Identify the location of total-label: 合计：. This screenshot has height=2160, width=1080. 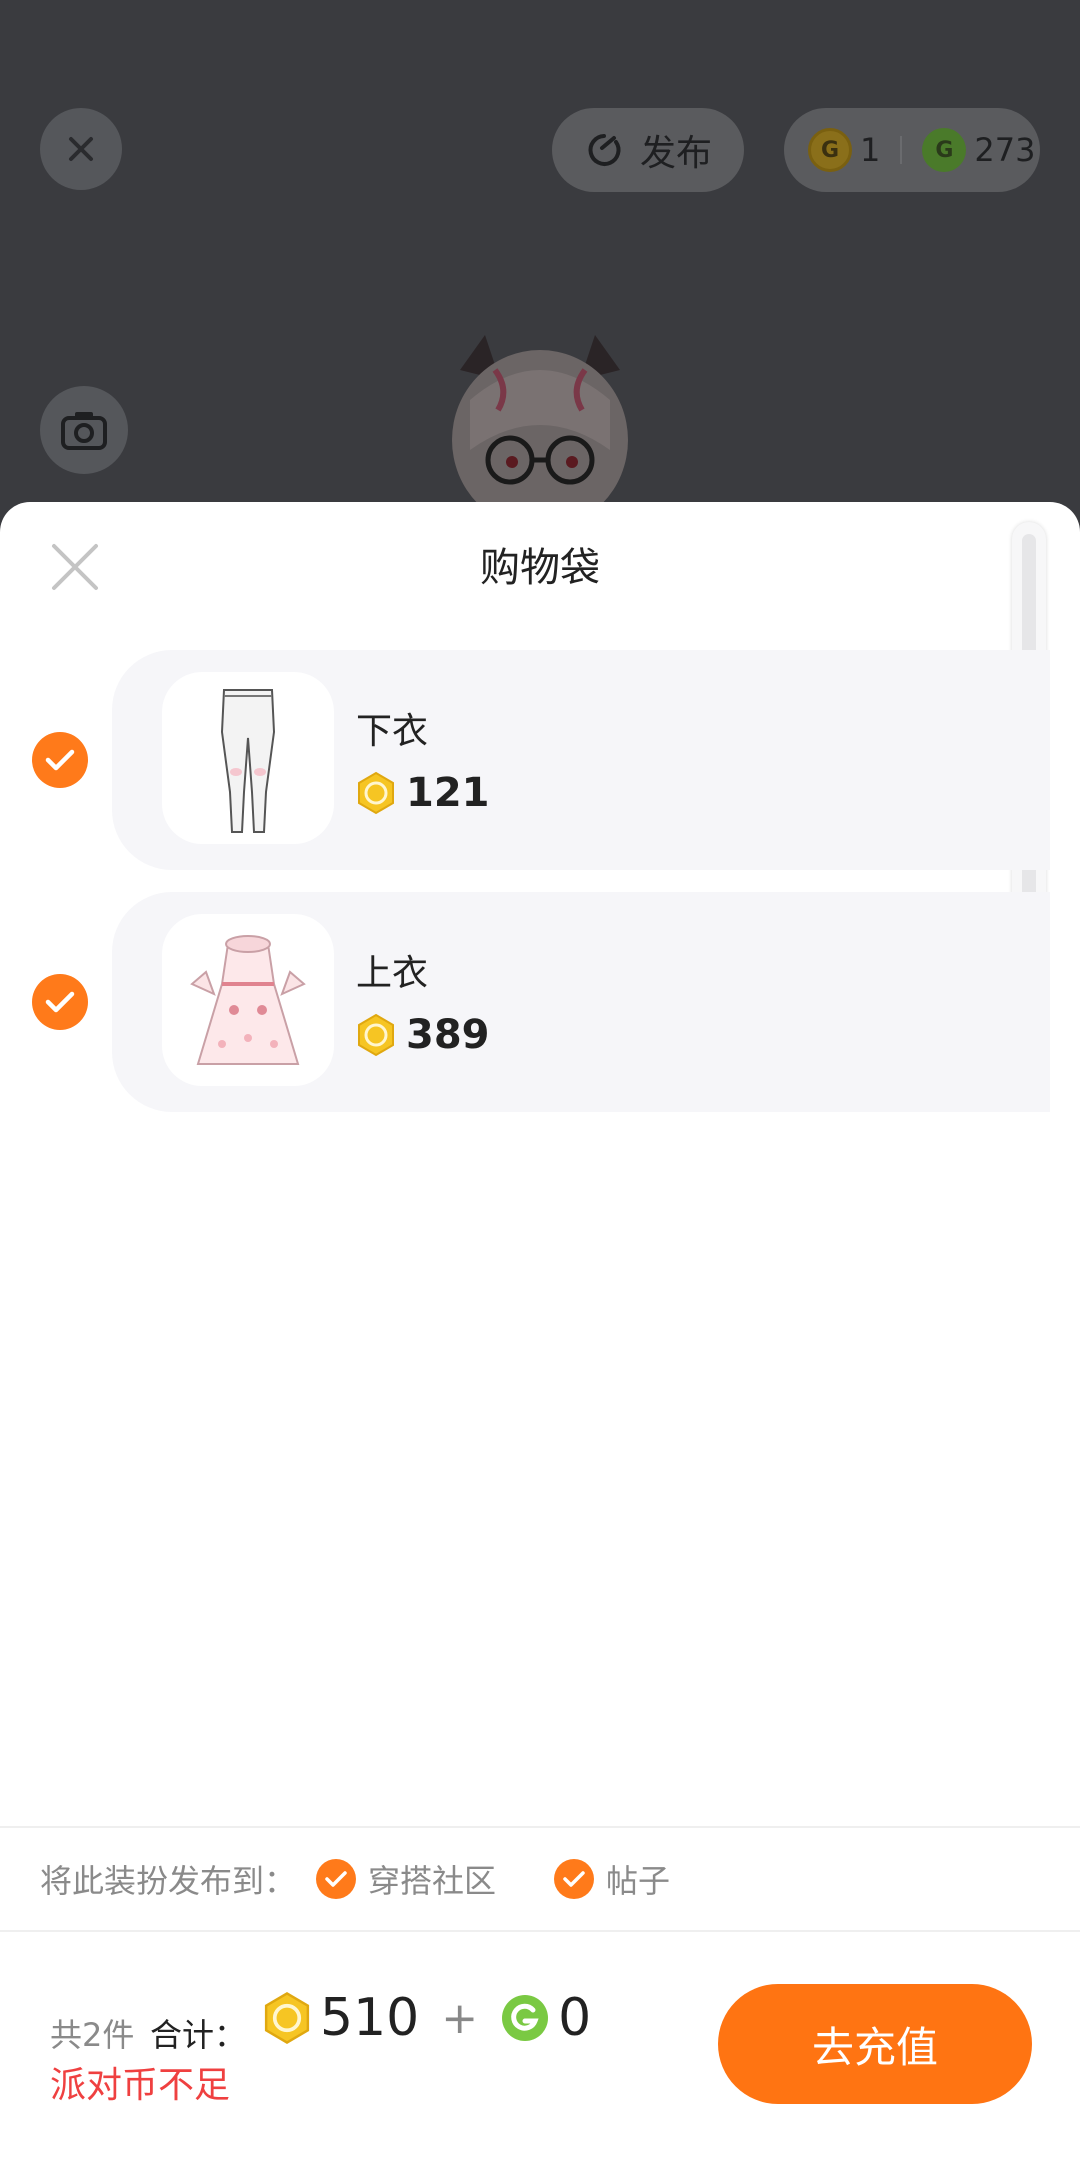
(198, 2035).